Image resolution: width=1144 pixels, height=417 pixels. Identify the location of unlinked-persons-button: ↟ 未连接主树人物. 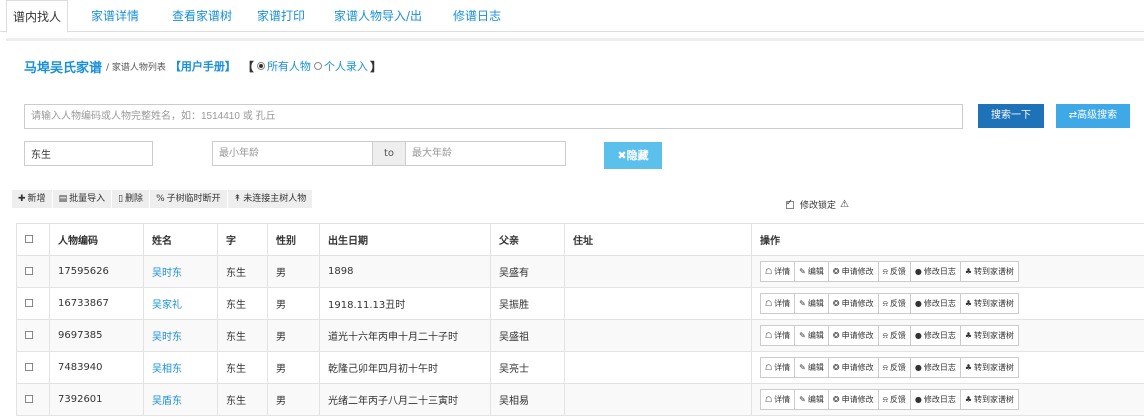
(270, 199).